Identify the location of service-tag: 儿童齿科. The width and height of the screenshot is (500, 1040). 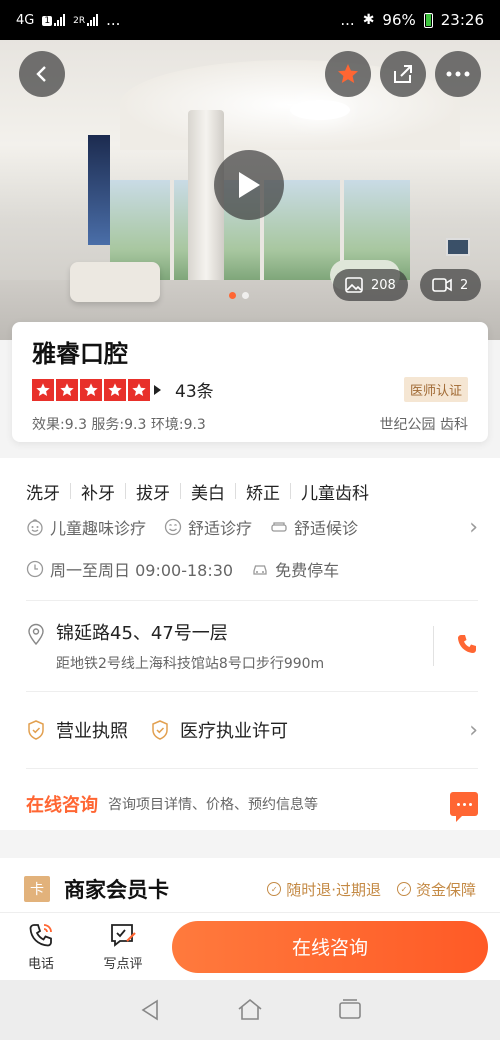
(335, 493).